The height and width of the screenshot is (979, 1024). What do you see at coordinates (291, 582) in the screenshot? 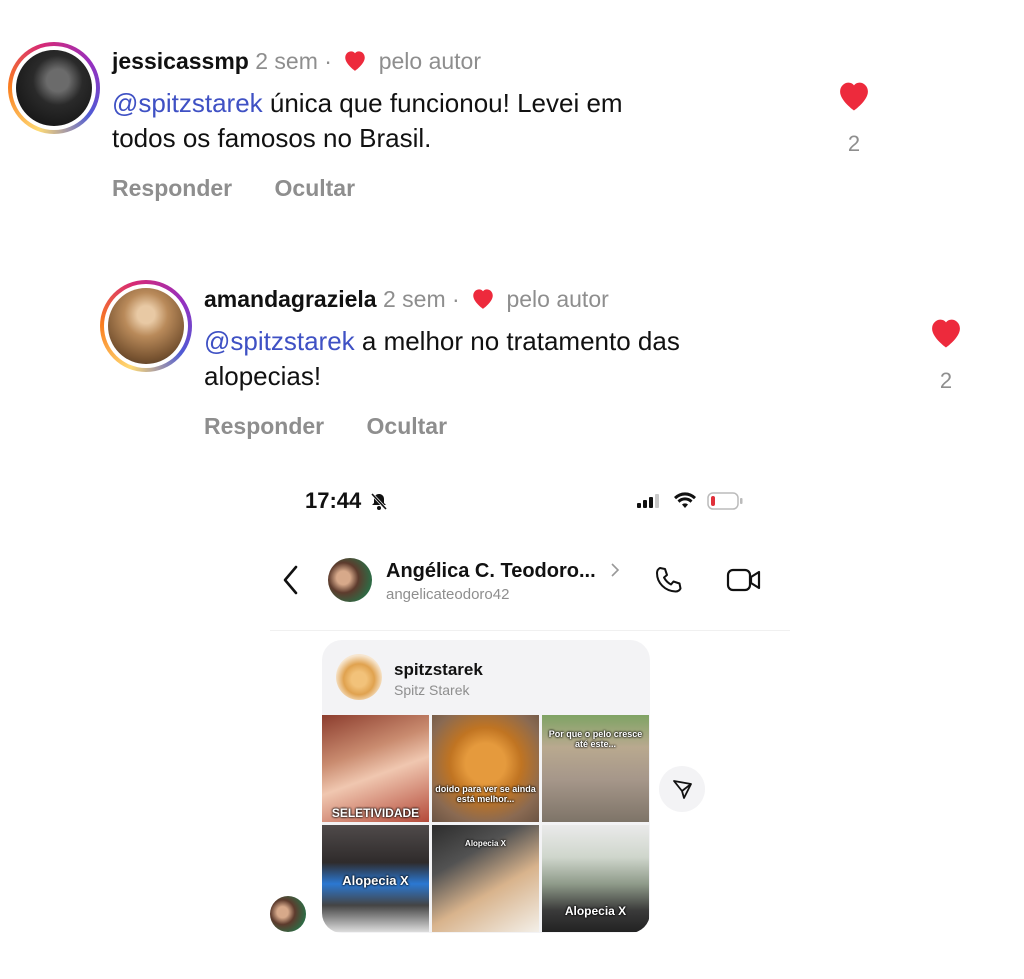
I see `back-chevron-icon` at bounding box center [291, 582].